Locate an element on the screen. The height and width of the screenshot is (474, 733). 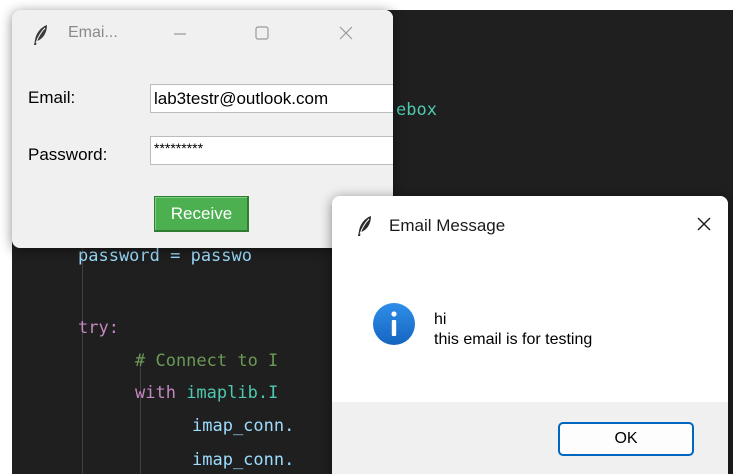
code-line: try: is located at coordinates (98, 328).